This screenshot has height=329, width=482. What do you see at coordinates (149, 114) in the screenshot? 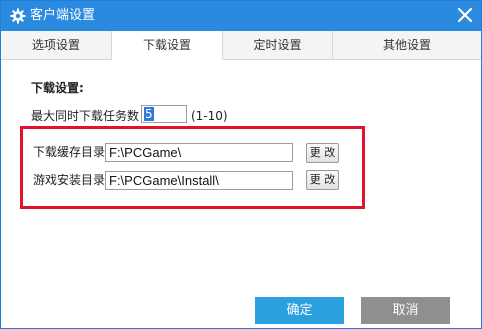
I see `max-tasks-value: 5` at bounding box center [149, 114].